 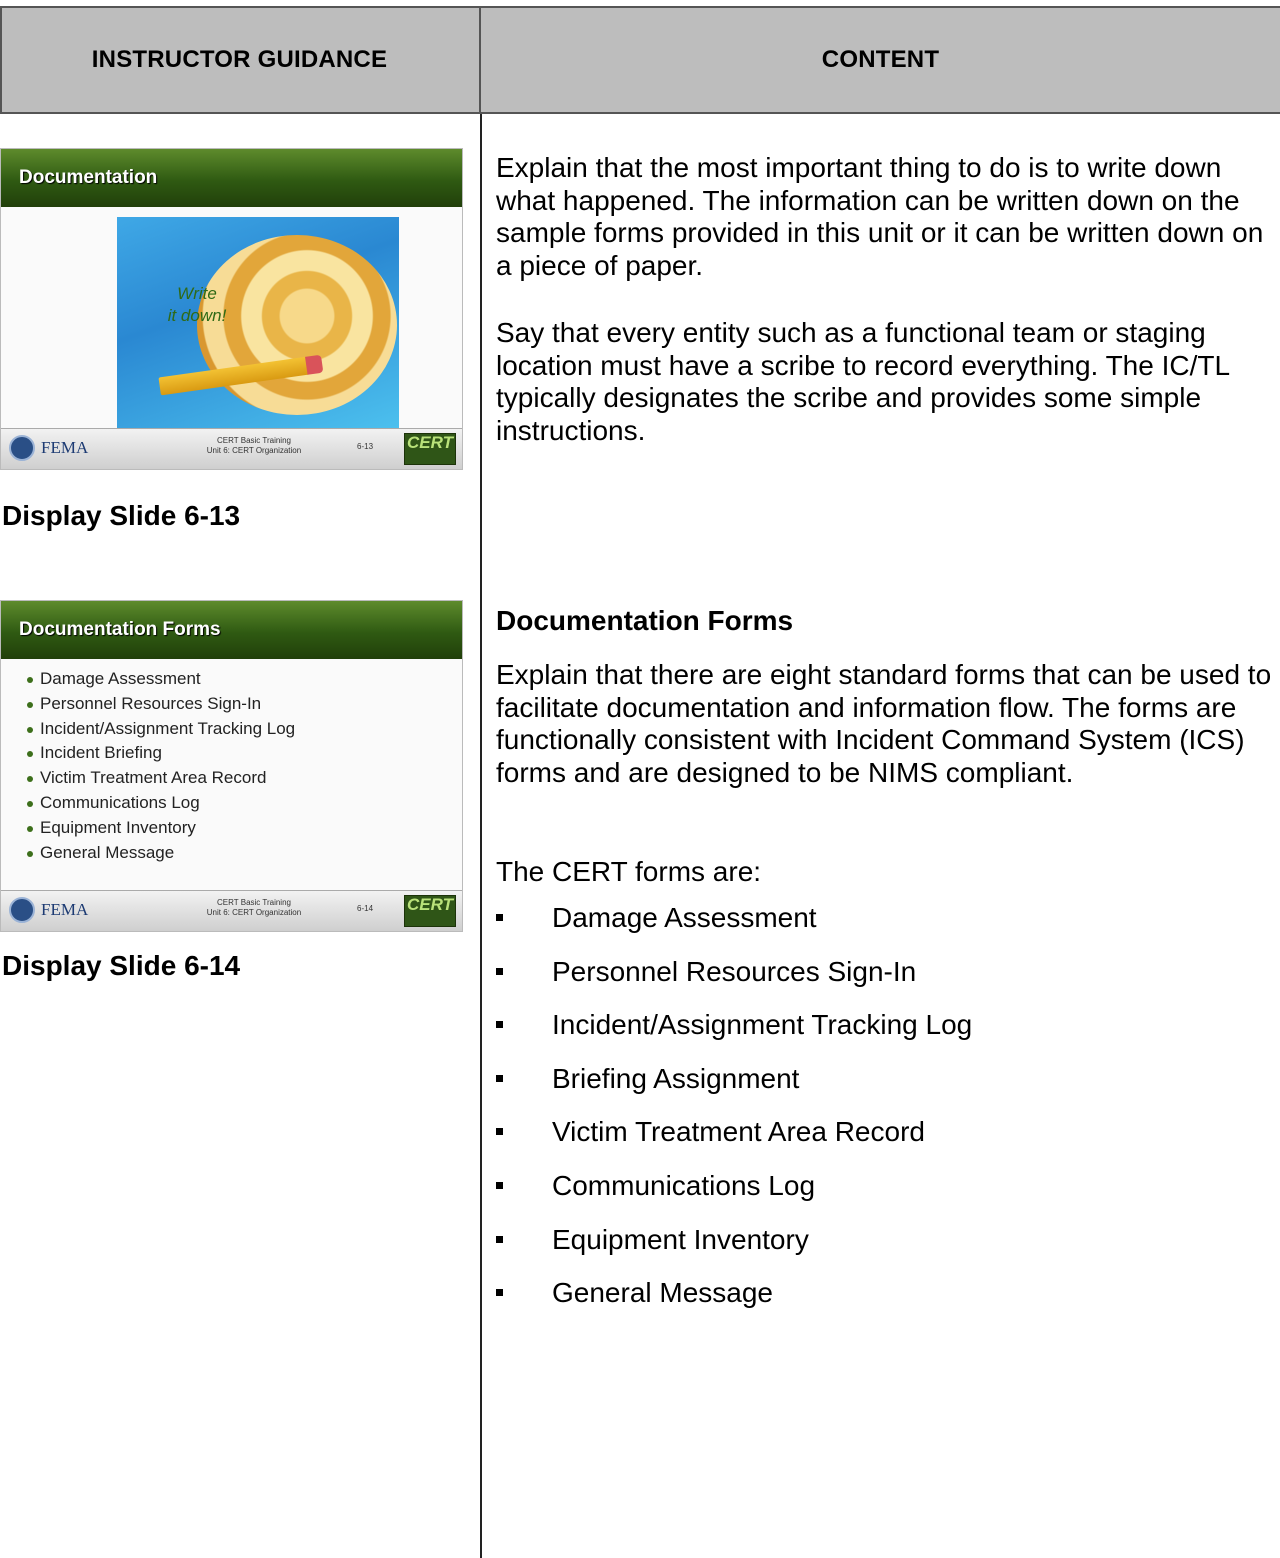 I want to click on section-heading: Documentation Forms, so click(x=645, y=620).